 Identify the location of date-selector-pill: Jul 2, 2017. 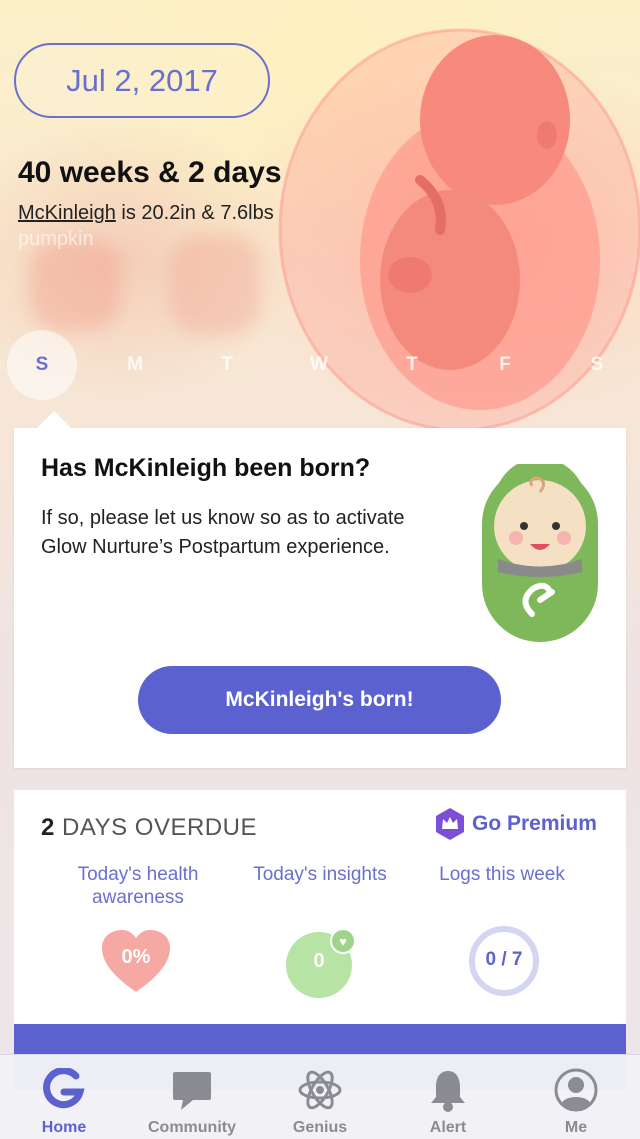
(142, 80).